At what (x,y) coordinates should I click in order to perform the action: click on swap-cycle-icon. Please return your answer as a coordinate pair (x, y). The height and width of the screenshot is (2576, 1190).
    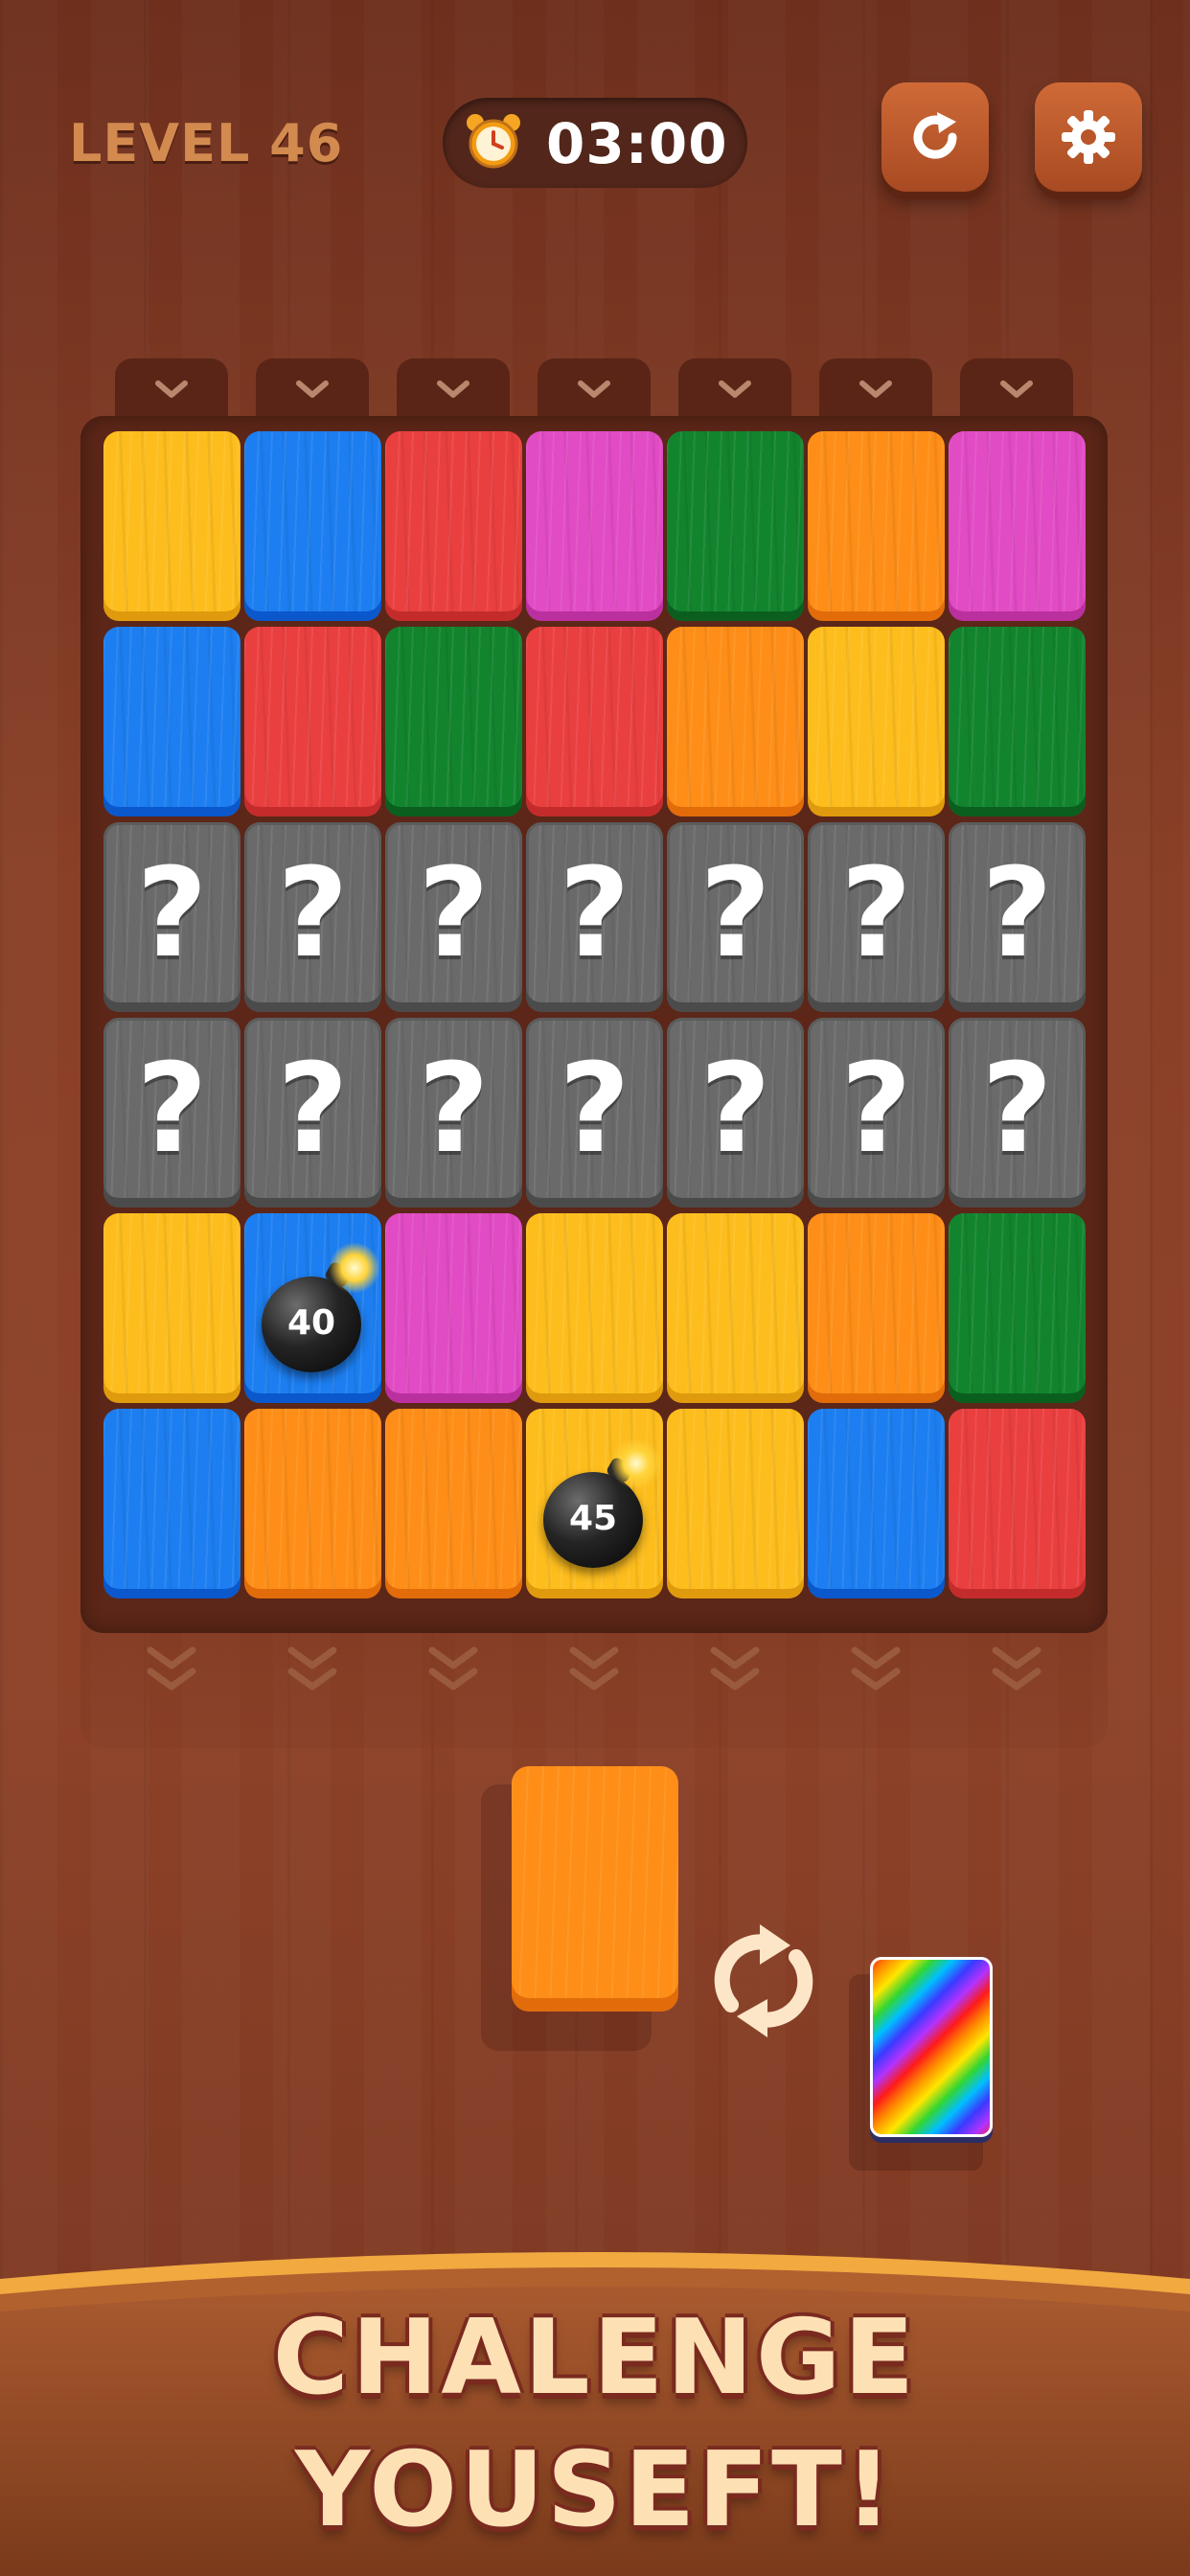
    Looking at the image, I should click on (763, 1981).